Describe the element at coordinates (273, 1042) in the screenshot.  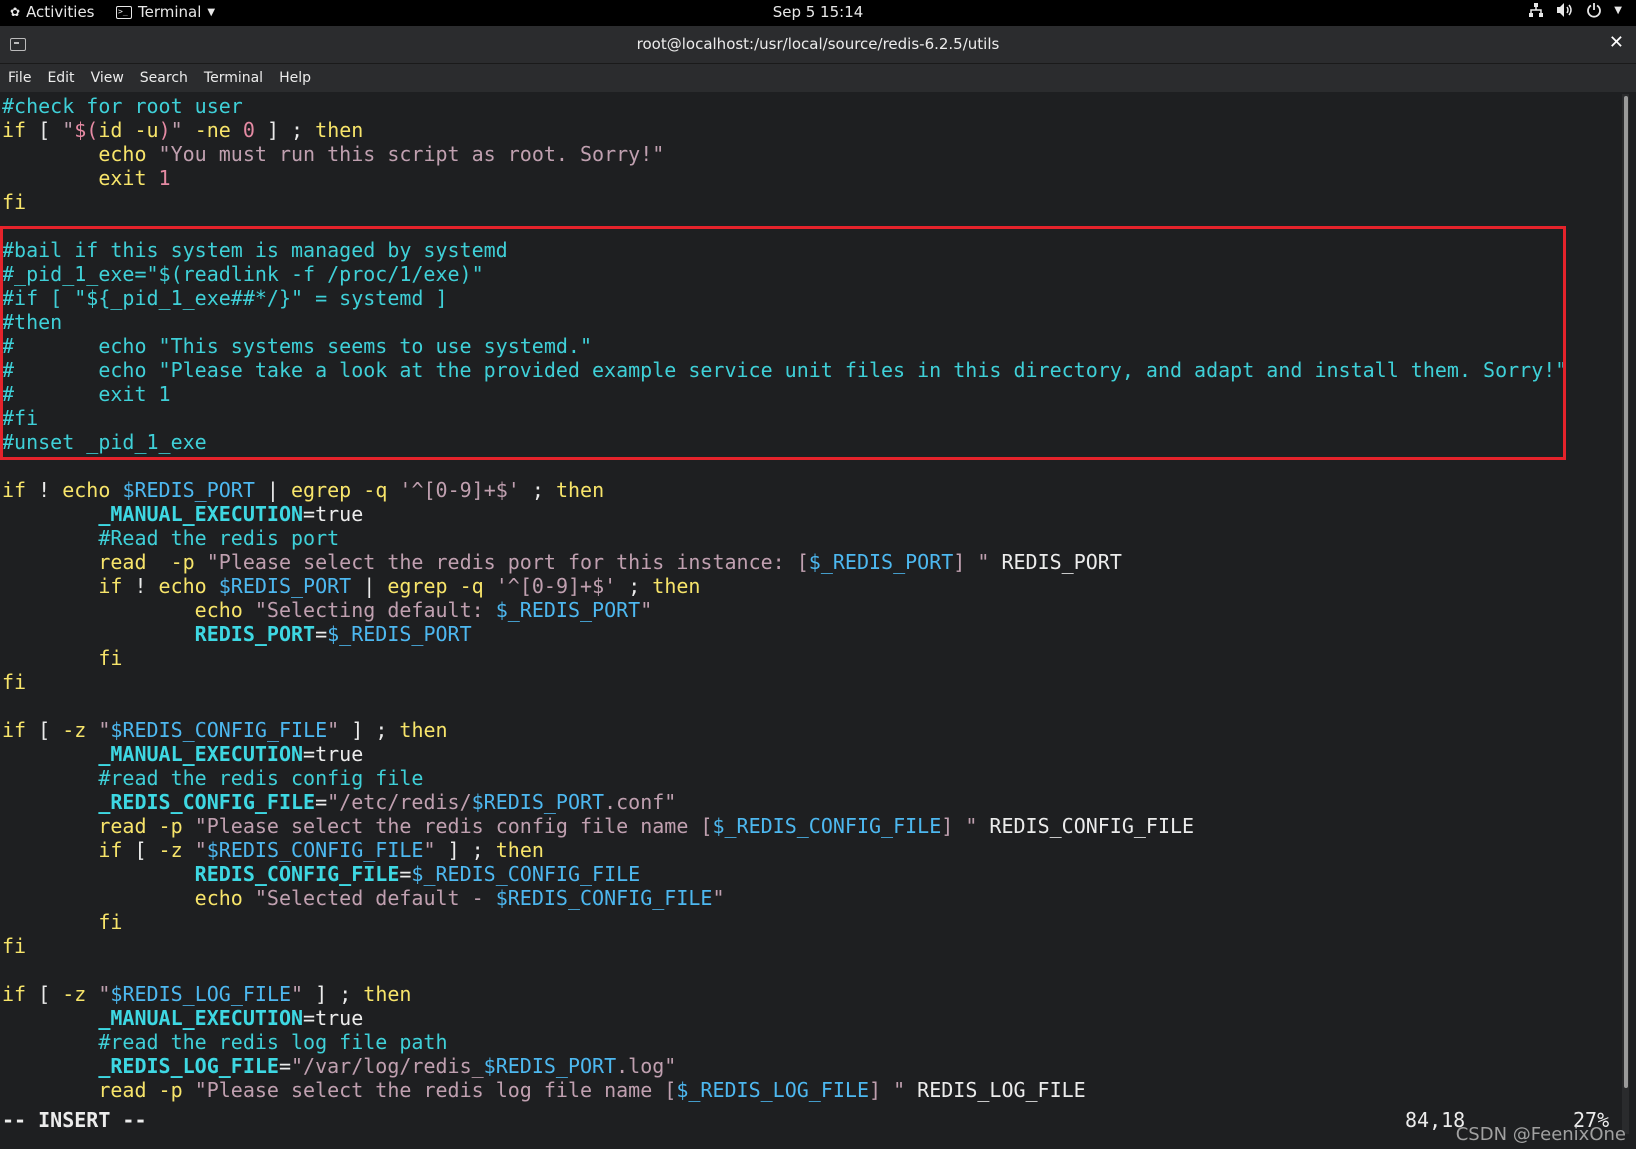
I see `code-token: #read the redis log file path` at that location.